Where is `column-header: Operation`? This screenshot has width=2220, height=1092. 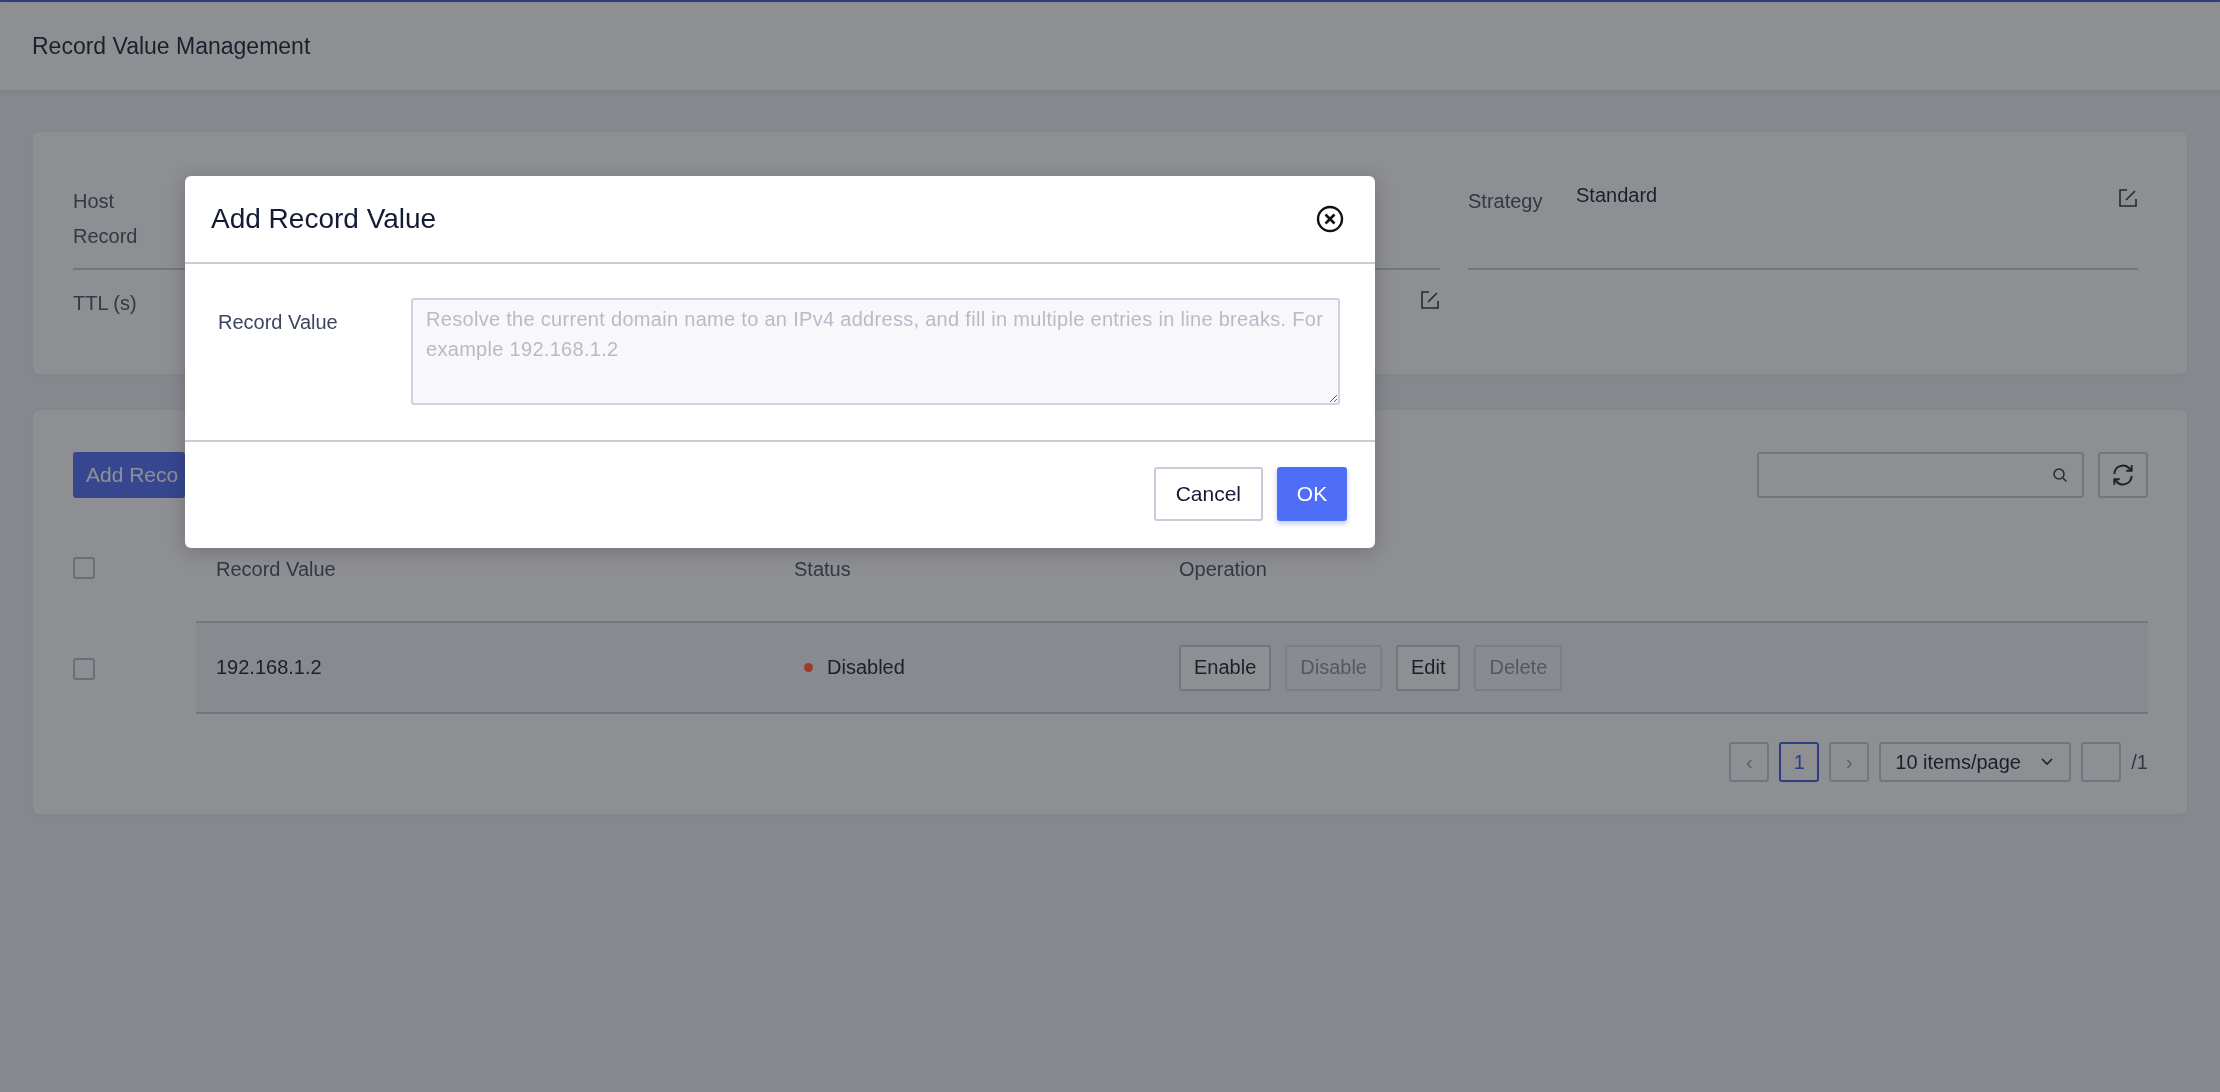
column-header: Operation is located at coordinates (1223, 569).